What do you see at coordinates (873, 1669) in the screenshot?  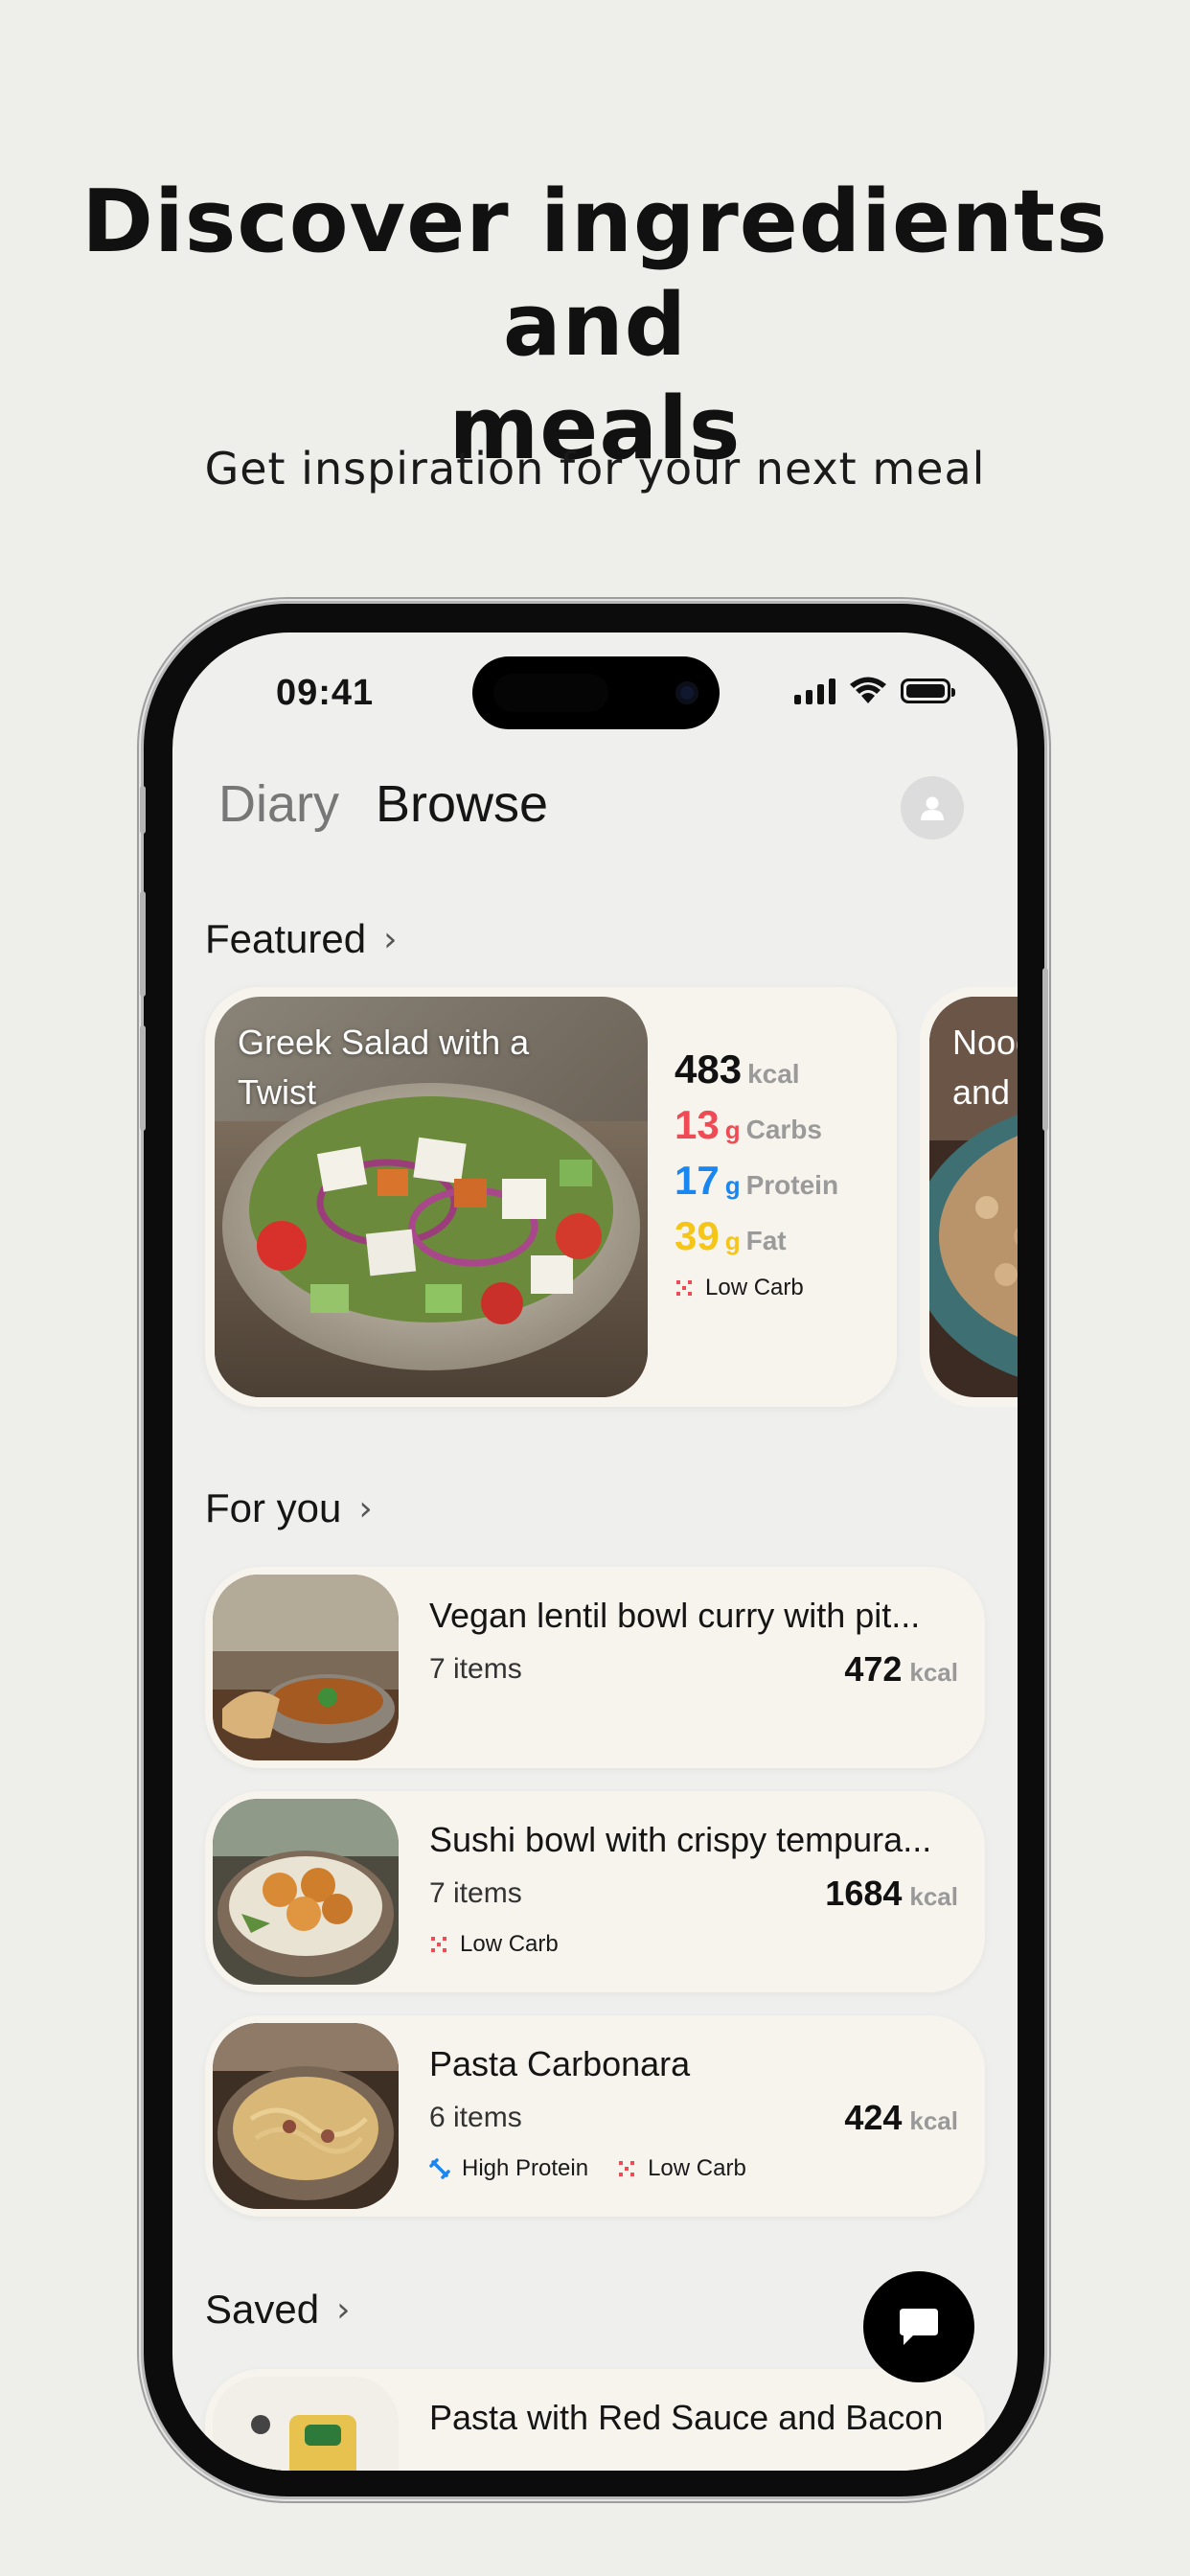 I see `meal-kcal-value: 472` at bounding box center [873, 1669].